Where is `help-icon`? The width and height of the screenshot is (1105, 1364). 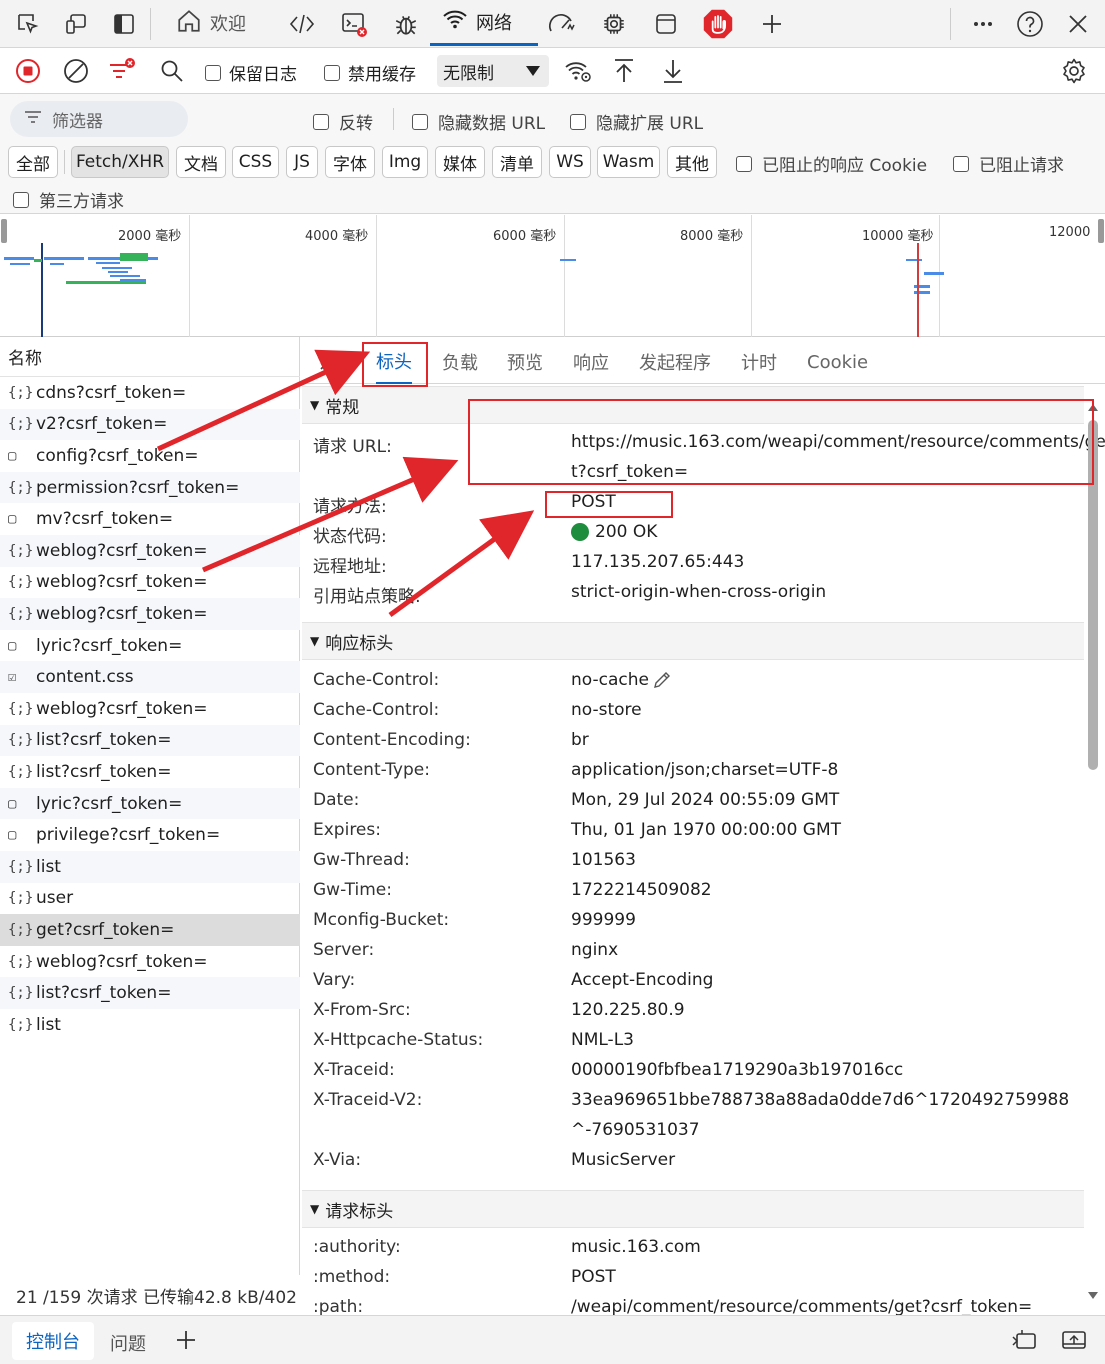 help-icon is located at coordinates (1030, 24).